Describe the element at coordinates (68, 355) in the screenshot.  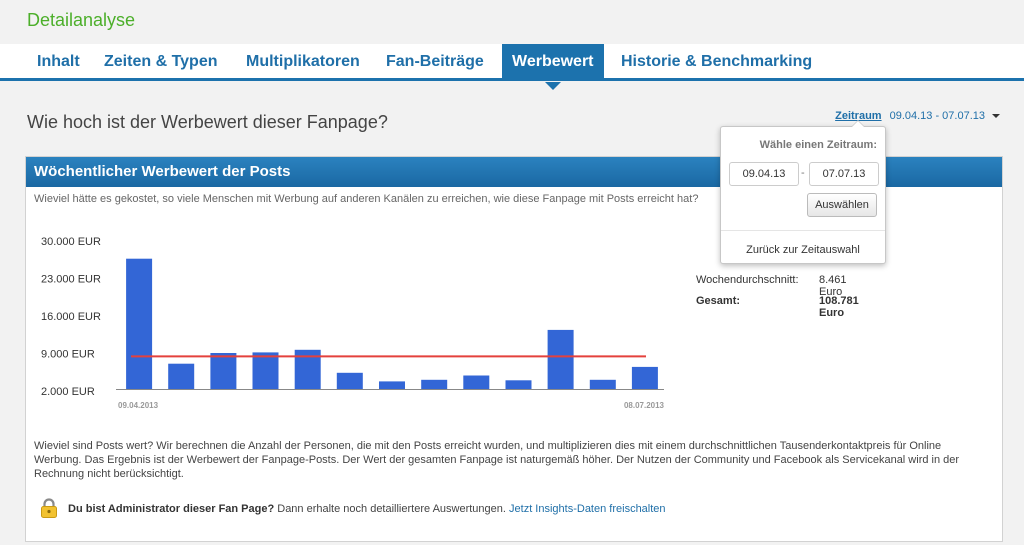
I see `y-tick-label: 9.000 EUR` at that location.